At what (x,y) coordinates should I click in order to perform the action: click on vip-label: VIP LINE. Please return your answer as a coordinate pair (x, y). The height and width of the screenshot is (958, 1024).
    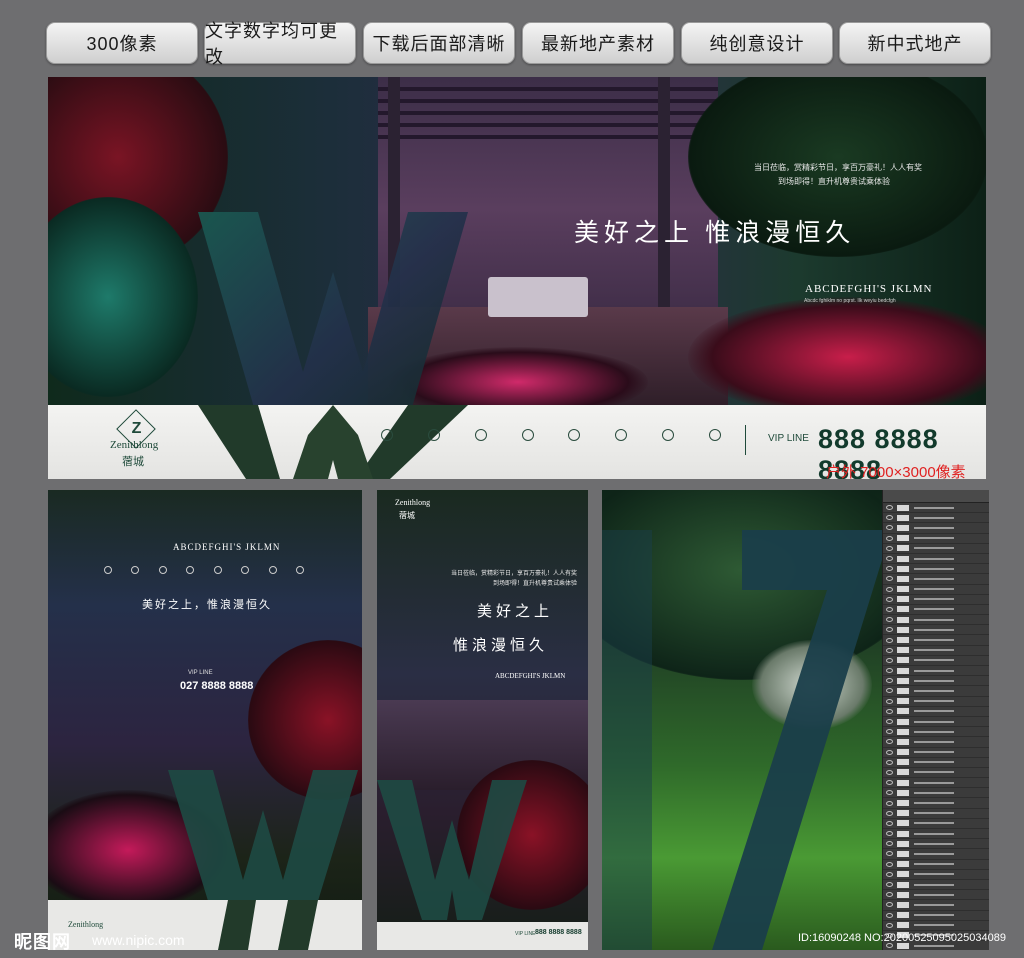
    Looking at the image, I should click on (788, 438).